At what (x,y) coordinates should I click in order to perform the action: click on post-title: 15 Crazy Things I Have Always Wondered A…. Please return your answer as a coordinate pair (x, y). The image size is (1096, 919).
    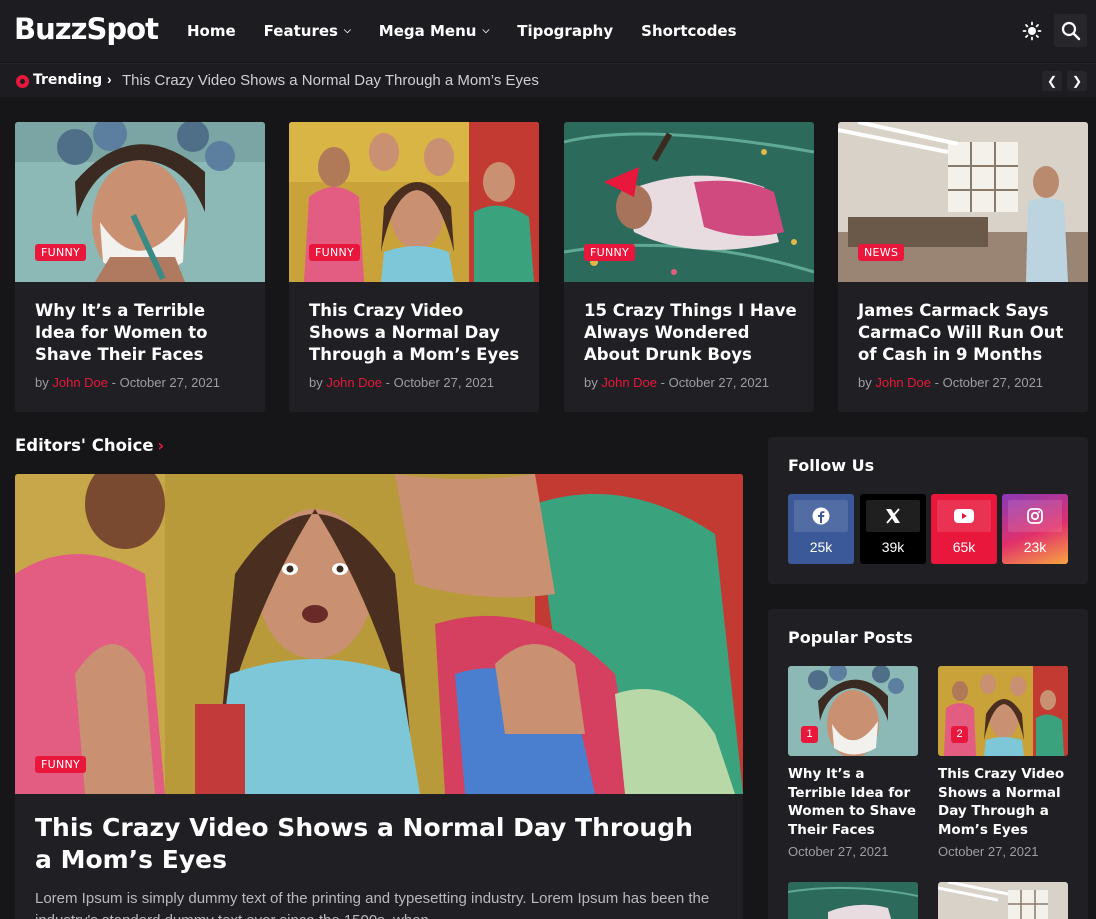
    Looking at the image, I should click on (691, 333).